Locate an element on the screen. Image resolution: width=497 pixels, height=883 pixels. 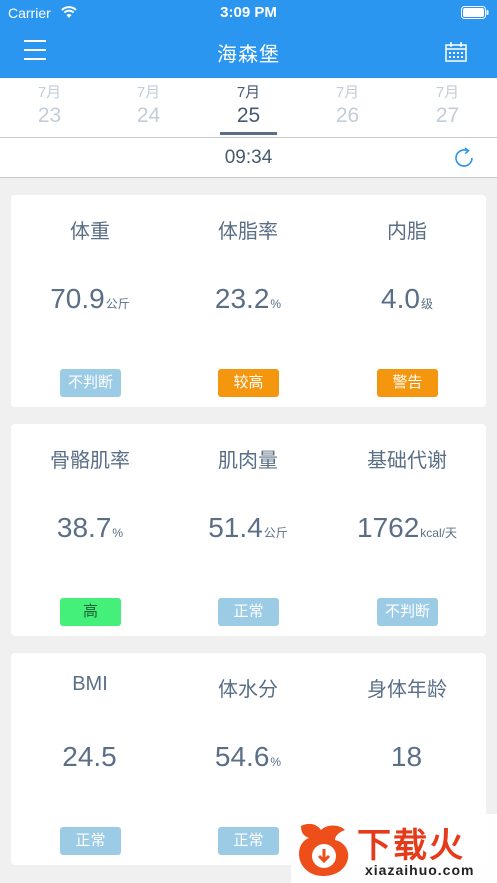
date-day: 24 is located at coordinates (148, 115).